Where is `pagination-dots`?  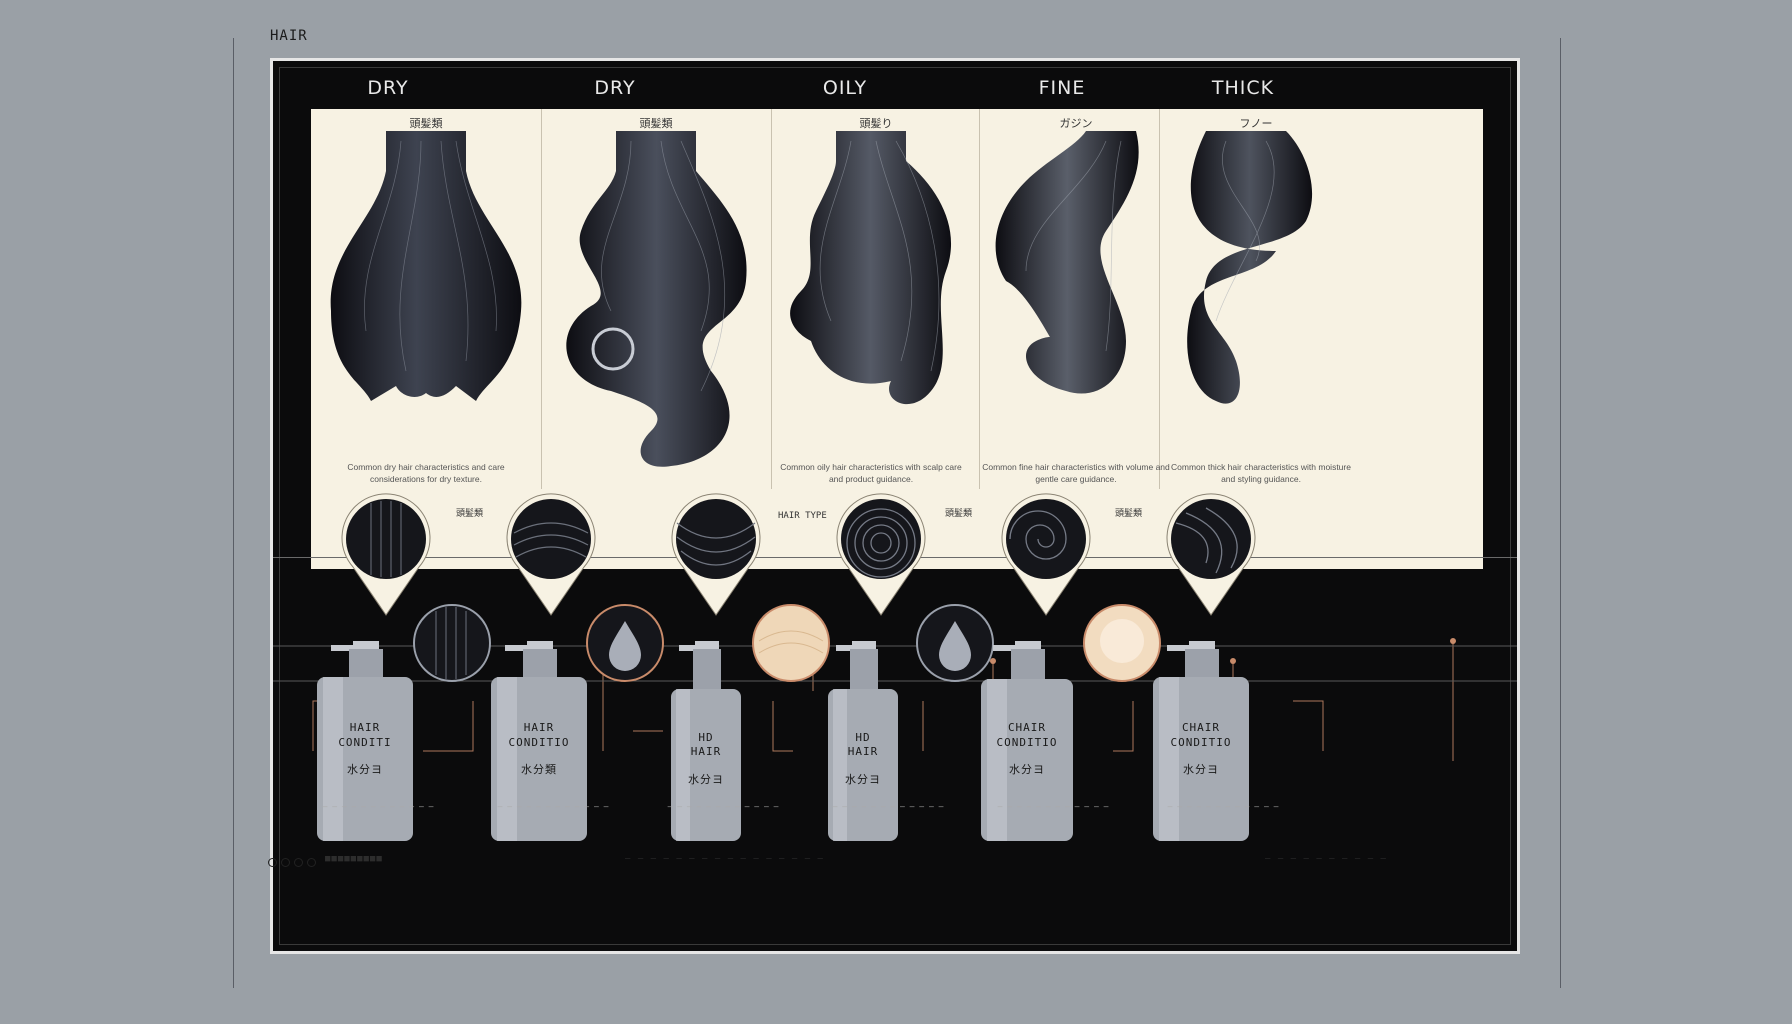
pagination-dots is located at coordinates (294, 863).